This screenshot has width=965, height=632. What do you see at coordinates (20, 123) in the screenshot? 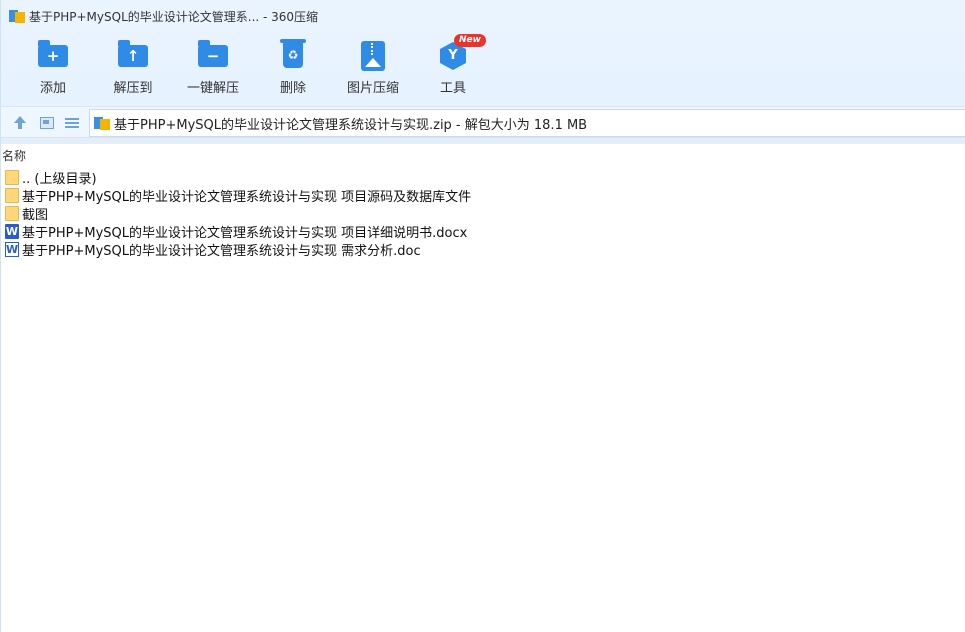
I see `up-arrow-icon` at bounding box center [20, 123].